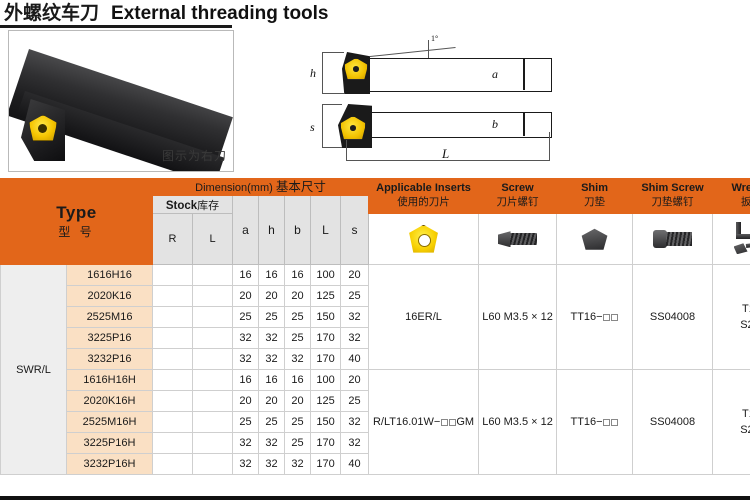 The image size is (750, 500). I want to click on header-shim-cn: 刀垫, so click(595, 202).